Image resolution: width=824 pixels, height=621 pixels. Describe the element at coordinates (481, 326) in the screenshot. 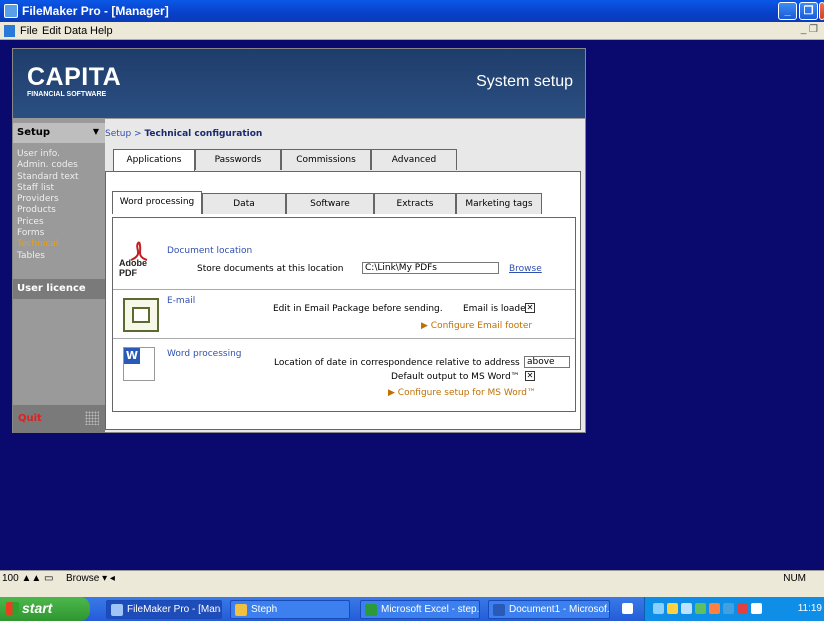

I see `configure-email-footer-label: Configure Email footer` at that location.